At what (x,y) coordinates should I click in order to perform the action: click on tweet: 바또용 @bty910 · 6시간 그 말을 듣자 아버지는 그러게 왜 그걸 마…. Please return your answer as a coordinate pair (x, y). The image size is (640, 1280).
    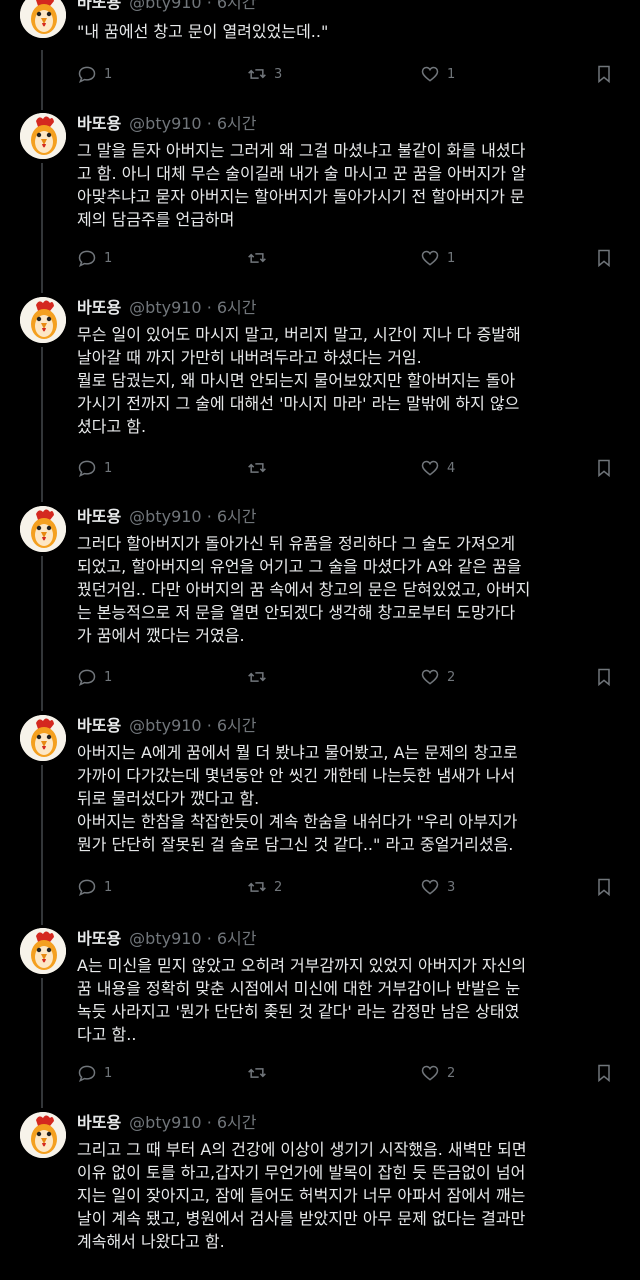
    Looking at the image, I should click on (320, 198).